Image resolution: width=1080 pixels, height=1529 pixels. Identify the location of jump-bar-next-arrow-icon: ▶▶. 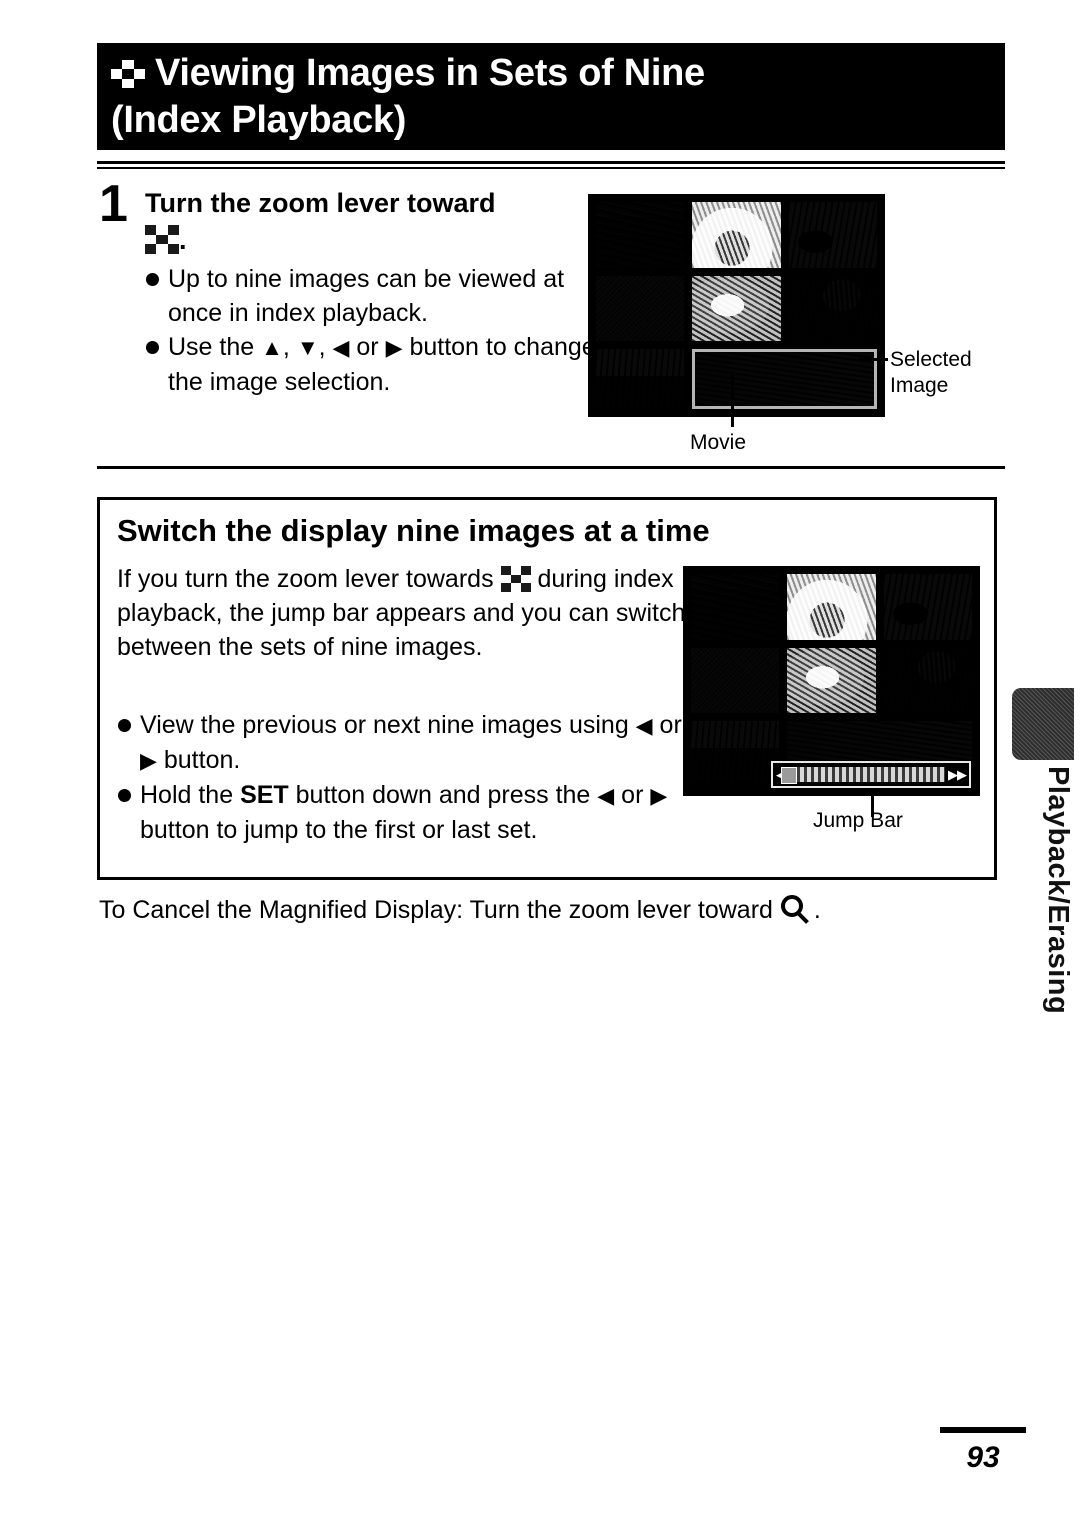
(957, 774).